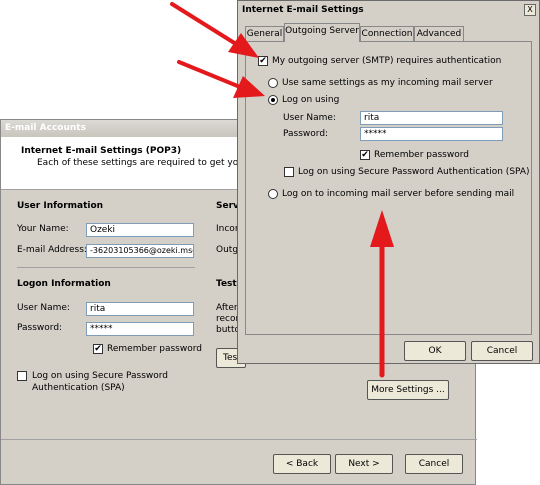  I want to click on arrow-to-smtp-checkbox, so click(214, 30).